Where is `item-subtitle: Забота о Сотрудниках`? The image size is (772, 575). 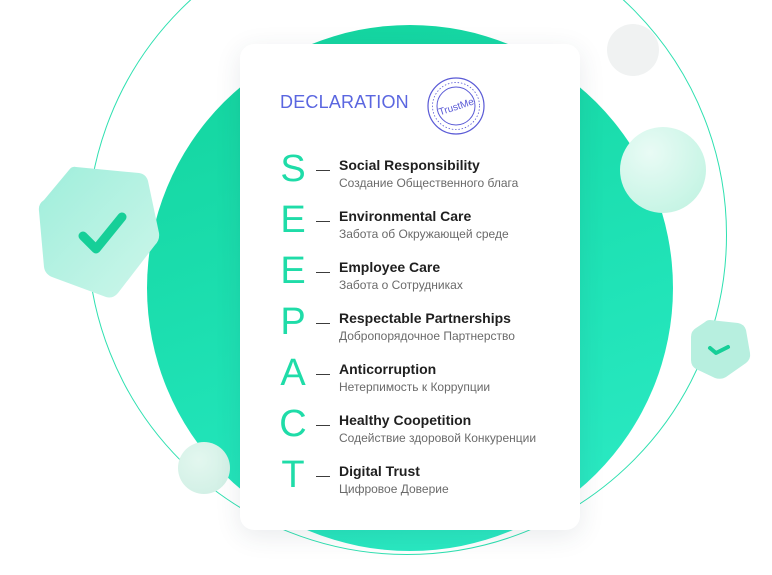
item-subtitle: Забота о Сотрудниках is located at coordinates (401, 285).